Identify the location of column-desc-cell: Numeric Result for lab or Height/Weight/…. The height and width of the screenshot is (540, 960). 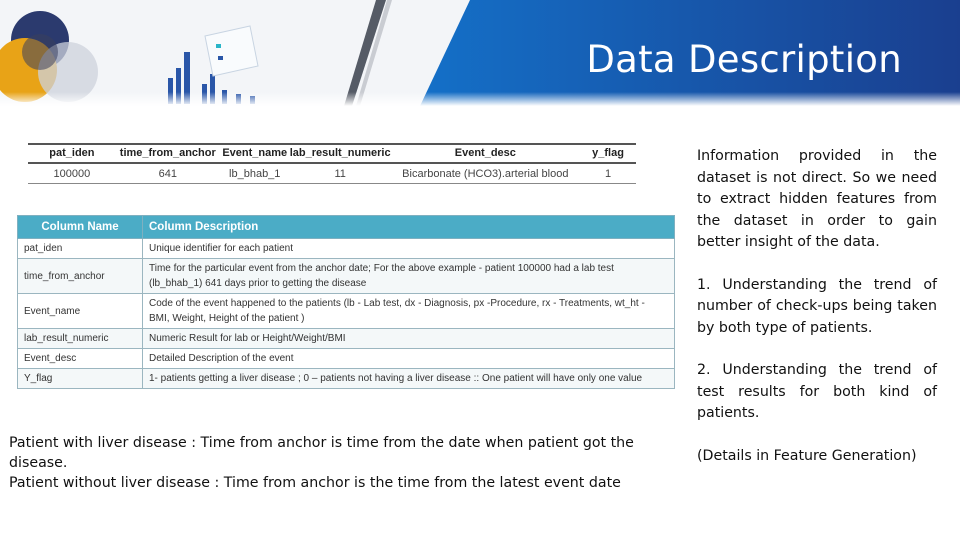
(408, 338).